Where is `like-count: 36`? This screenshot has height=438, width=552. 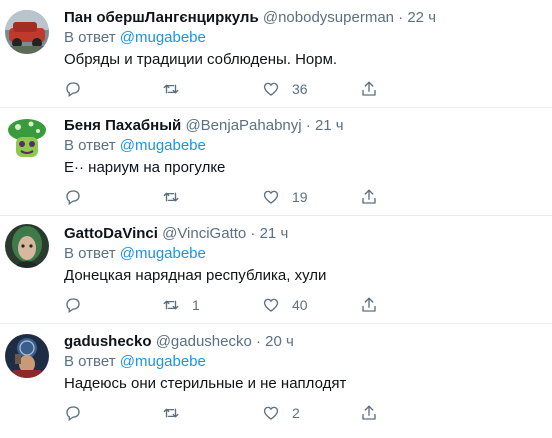
like-count: 36 is located at coordinates (300, 89).